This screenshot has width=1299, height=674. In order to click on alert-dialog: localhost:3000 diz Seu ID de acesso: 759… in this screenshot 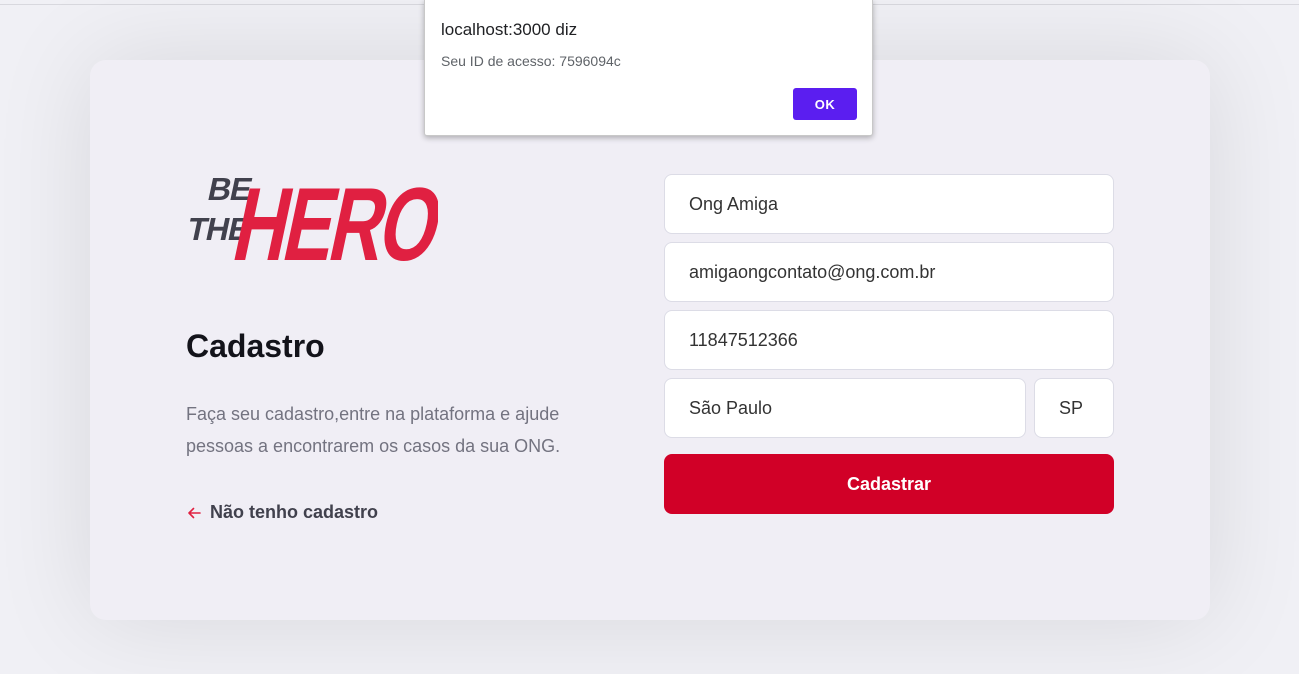, I will do `click(648, 68)`.